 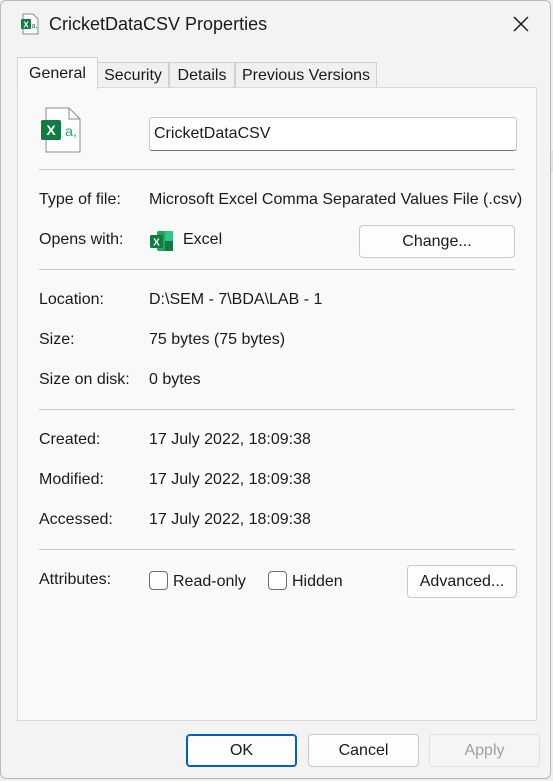 I want to click on hidden-label: Hidden, so click(x=317, y=581).